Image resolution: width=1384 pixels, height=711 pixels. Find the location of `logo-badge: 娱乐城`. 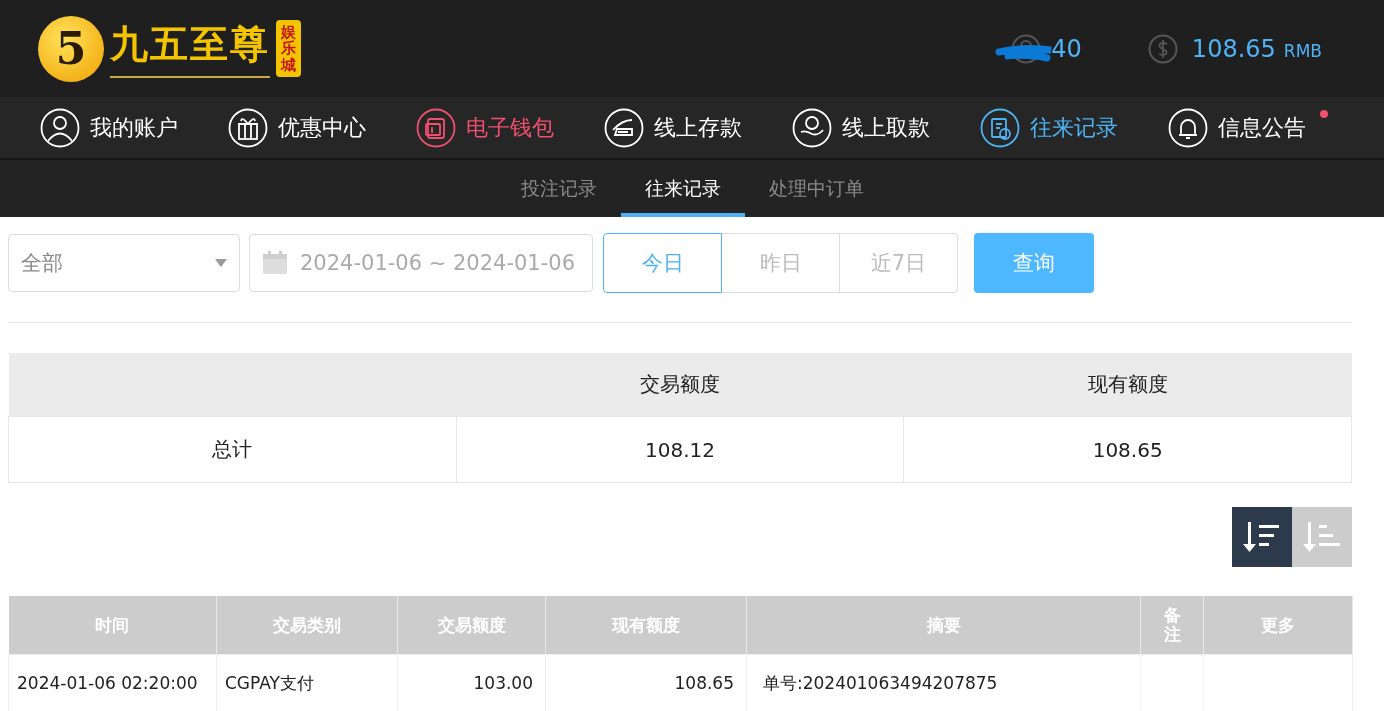

logo-badge: 娱乐城 is located at coordinates (288, 48).